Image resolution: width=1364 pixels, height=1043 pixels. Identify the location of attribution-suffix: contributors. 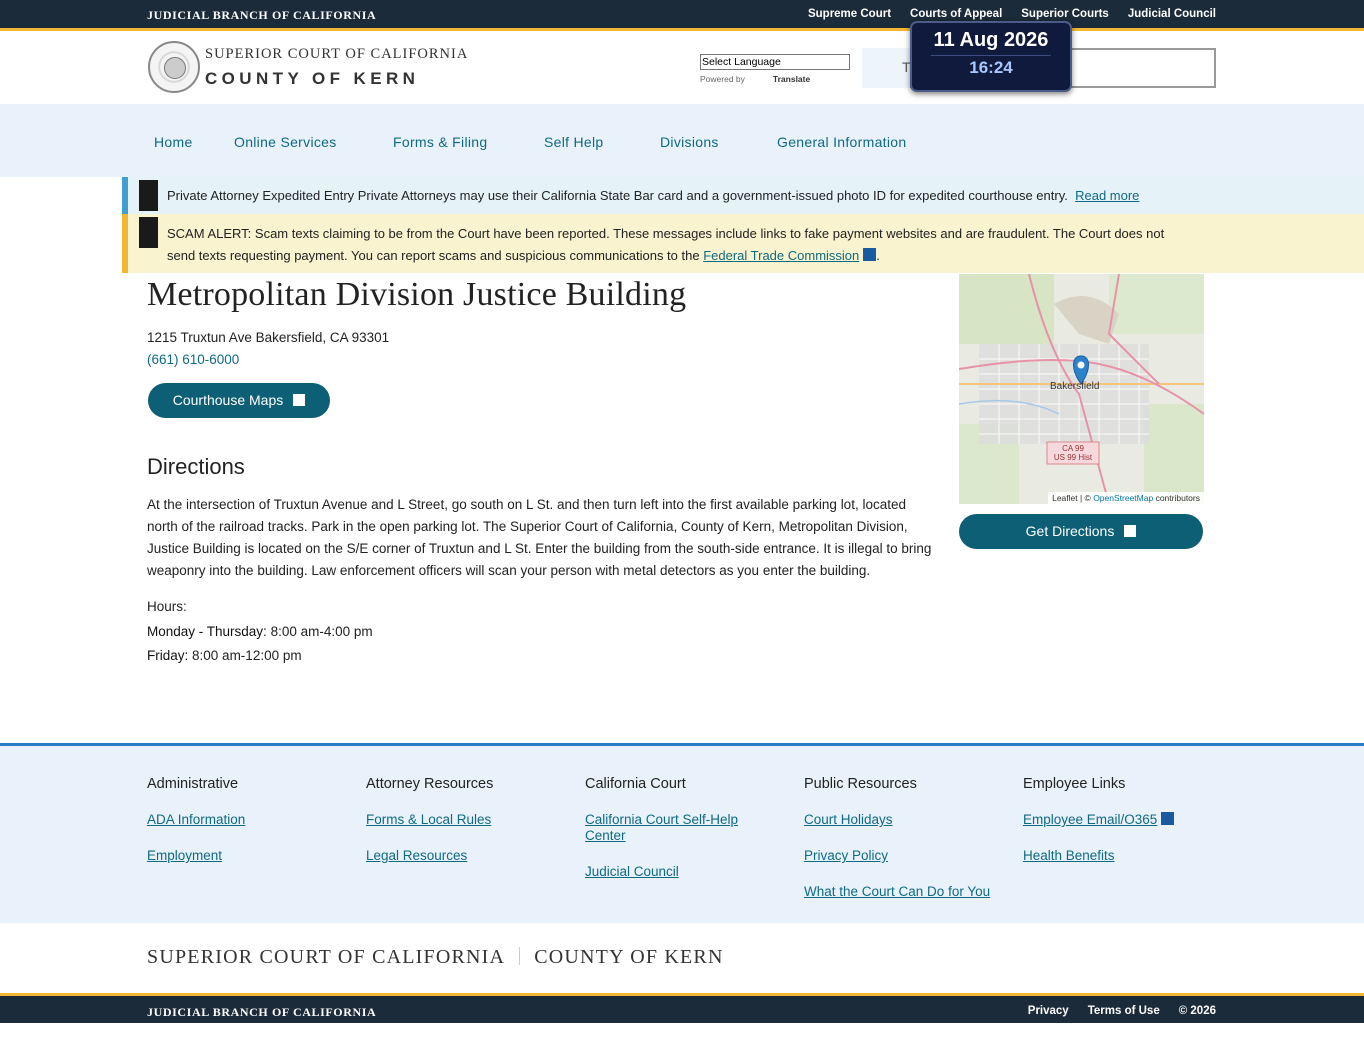
(1177, 498).